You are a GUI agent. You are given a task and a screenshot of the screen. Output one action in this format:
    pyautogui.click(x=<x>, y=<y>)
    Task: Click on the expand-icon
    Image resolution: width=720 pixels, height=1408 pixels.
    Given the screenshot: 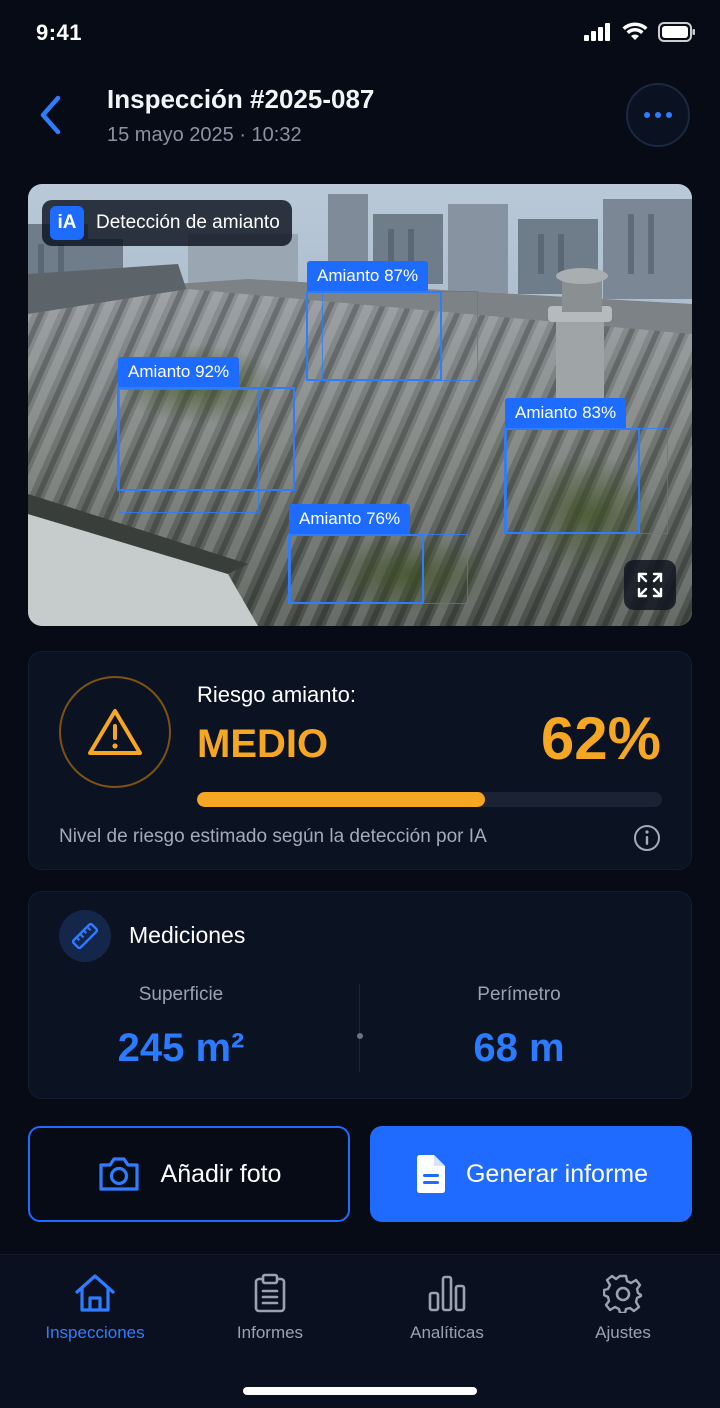 What is the action you would take?
    pyautogui.click(x=650, y=585)
    